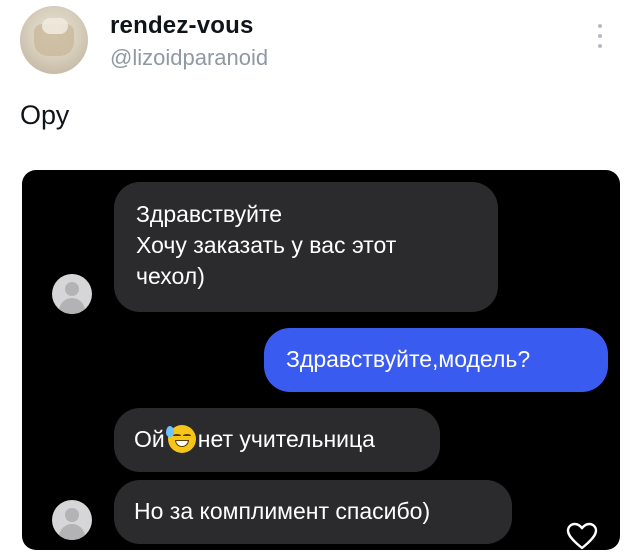 The width and height of the screenshot is (640, 557). Describe the element at coordinates (54, 40) in the screenshot. I see `user-avatar` at that location.